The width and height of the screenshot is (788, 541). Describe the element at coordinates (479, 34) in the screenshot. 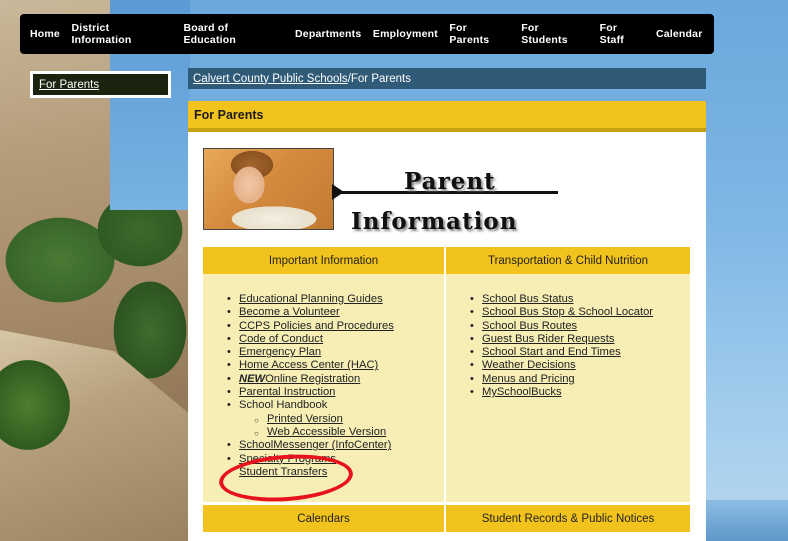

I see `nav-for-parents: For Parents` at that location.